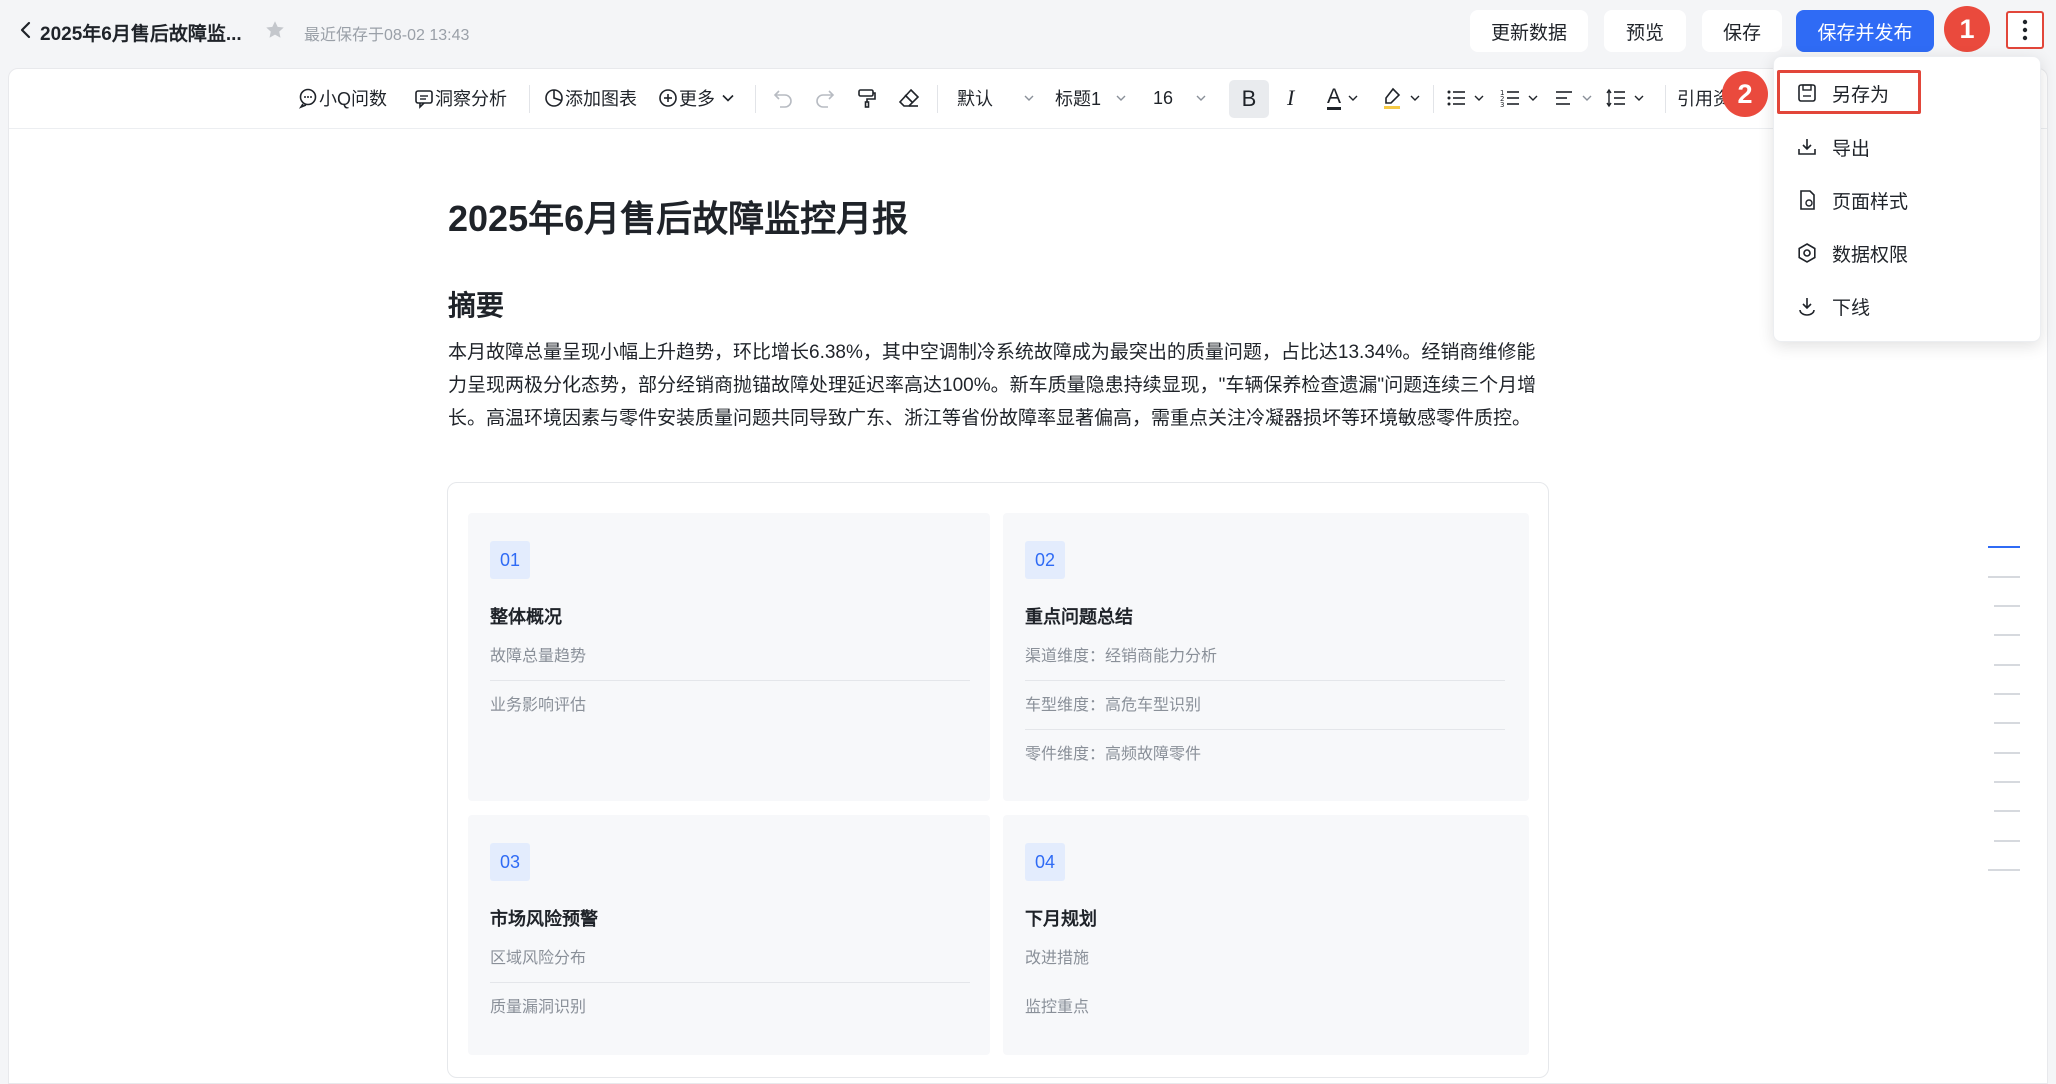  Describe the element at coordinates (1078, 99) in the screenshot. I see `heading-value: 标题1` at that location.